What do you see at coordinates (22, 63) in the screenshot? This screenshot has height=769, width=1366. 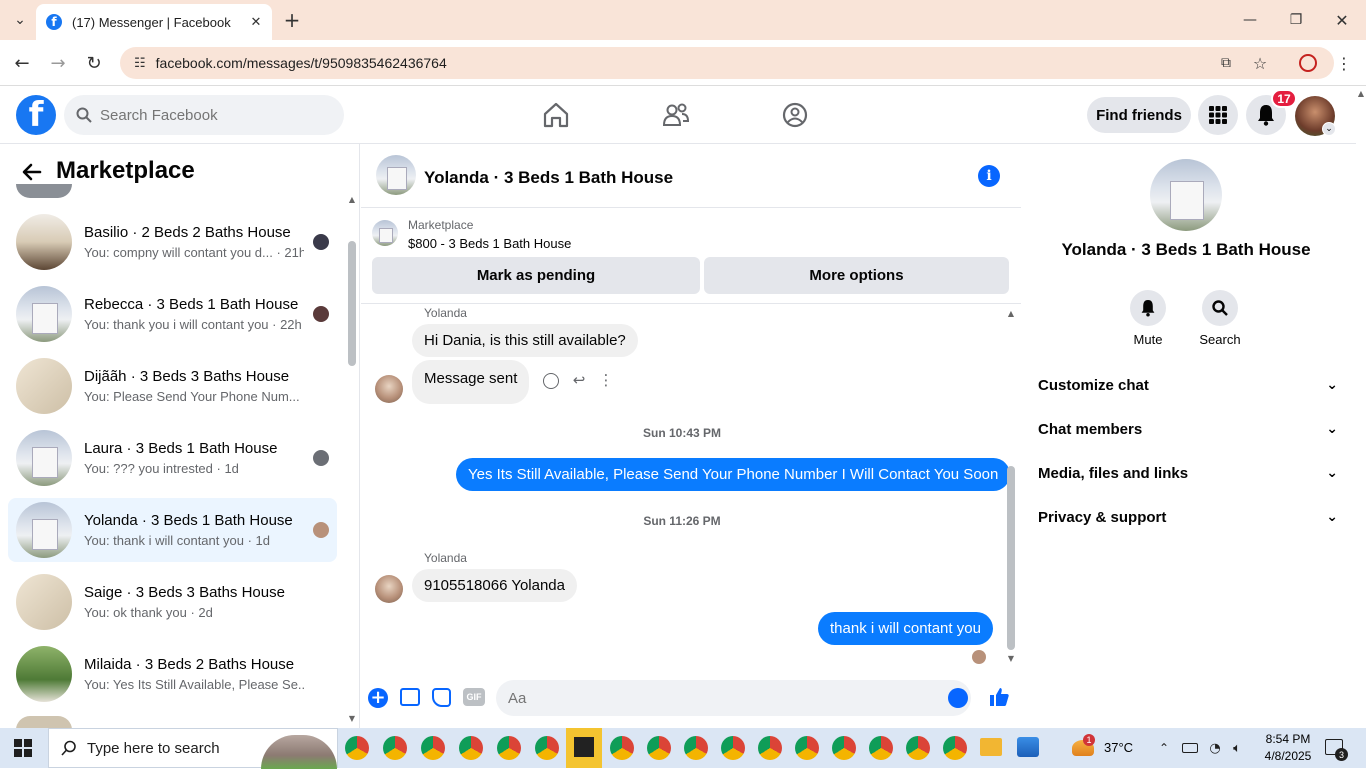 I see `back-icon: ←` at bounding box center [22, 63].